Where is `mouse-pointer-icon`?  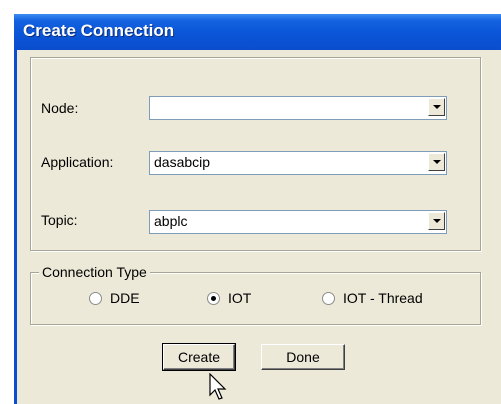
mouse-pointer-icon is located at coordinates (218, 386).